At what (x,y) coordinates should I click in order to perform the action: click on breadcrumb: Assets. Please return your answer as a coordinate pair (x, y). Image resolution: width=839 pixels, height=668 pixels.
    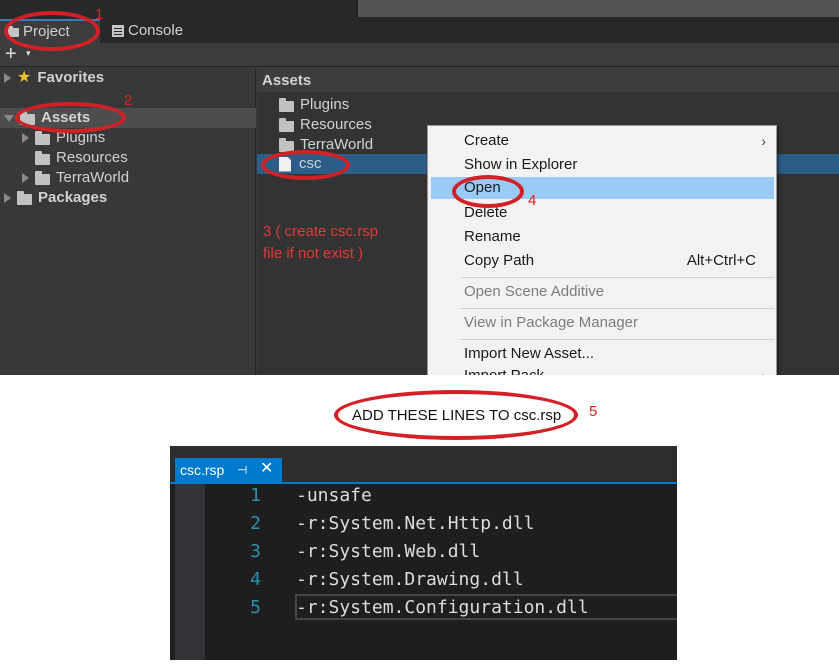
    Looking at the image, I should click on (548, 80).